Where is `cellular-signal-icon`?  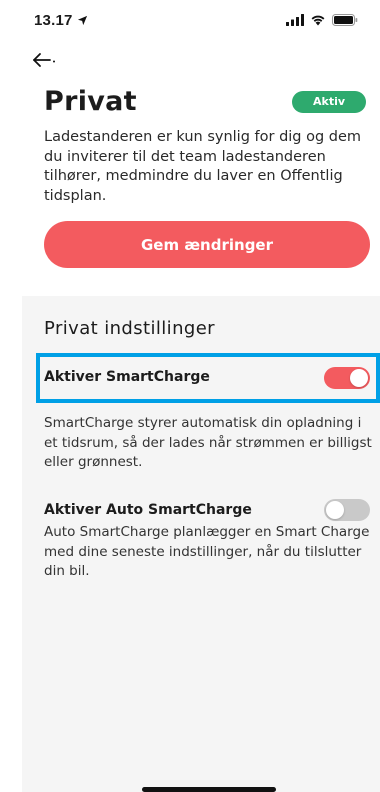
cellular-signal-icon is located at coordinates (295, 20).